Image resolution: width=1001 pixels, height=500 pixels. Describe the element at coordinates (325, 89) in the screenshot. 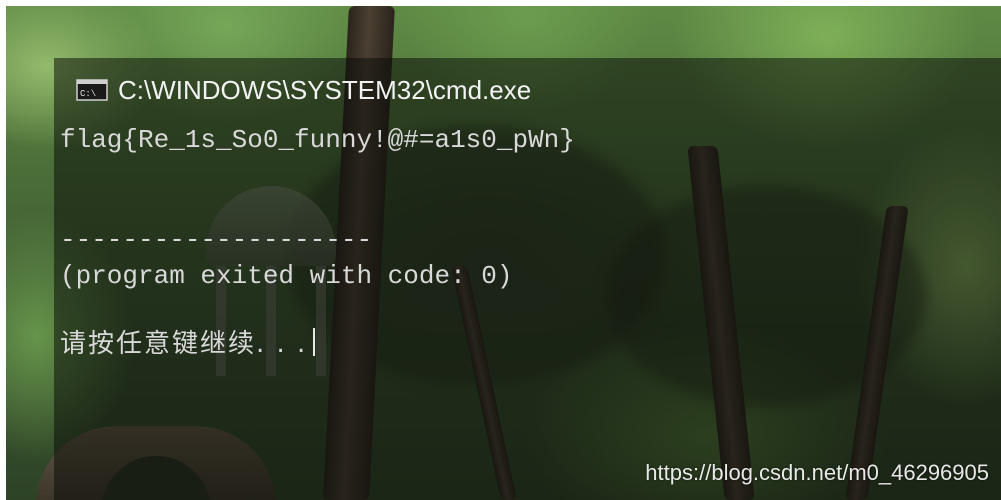

I see `window-title: C:\WINDOWS\SYSTEM32\cmd.exe` at that location.